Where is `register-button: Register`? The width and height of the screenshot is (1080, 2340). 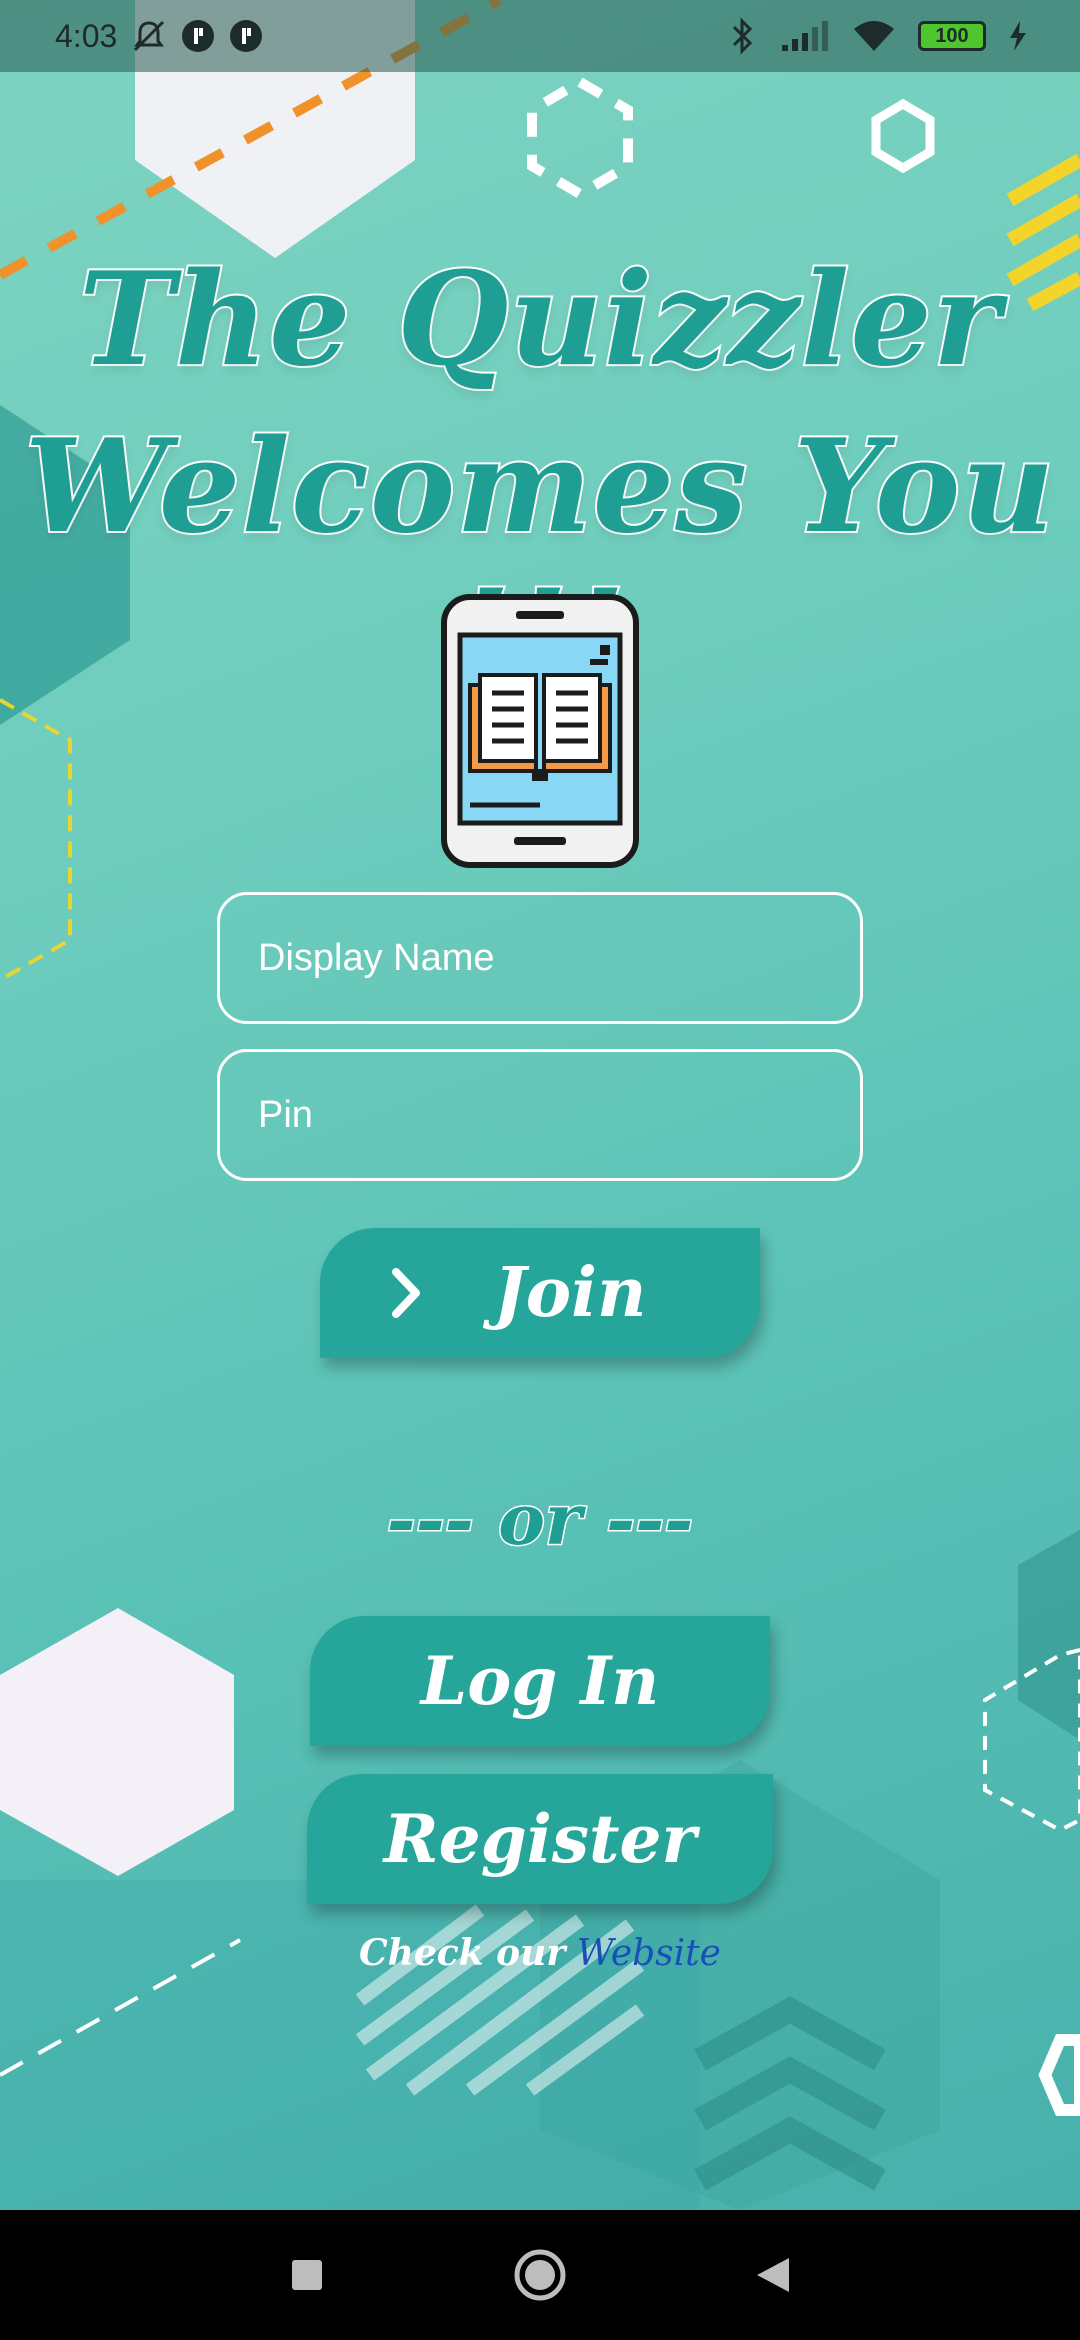 register-button: Register is located at coordinates (540, 1839).